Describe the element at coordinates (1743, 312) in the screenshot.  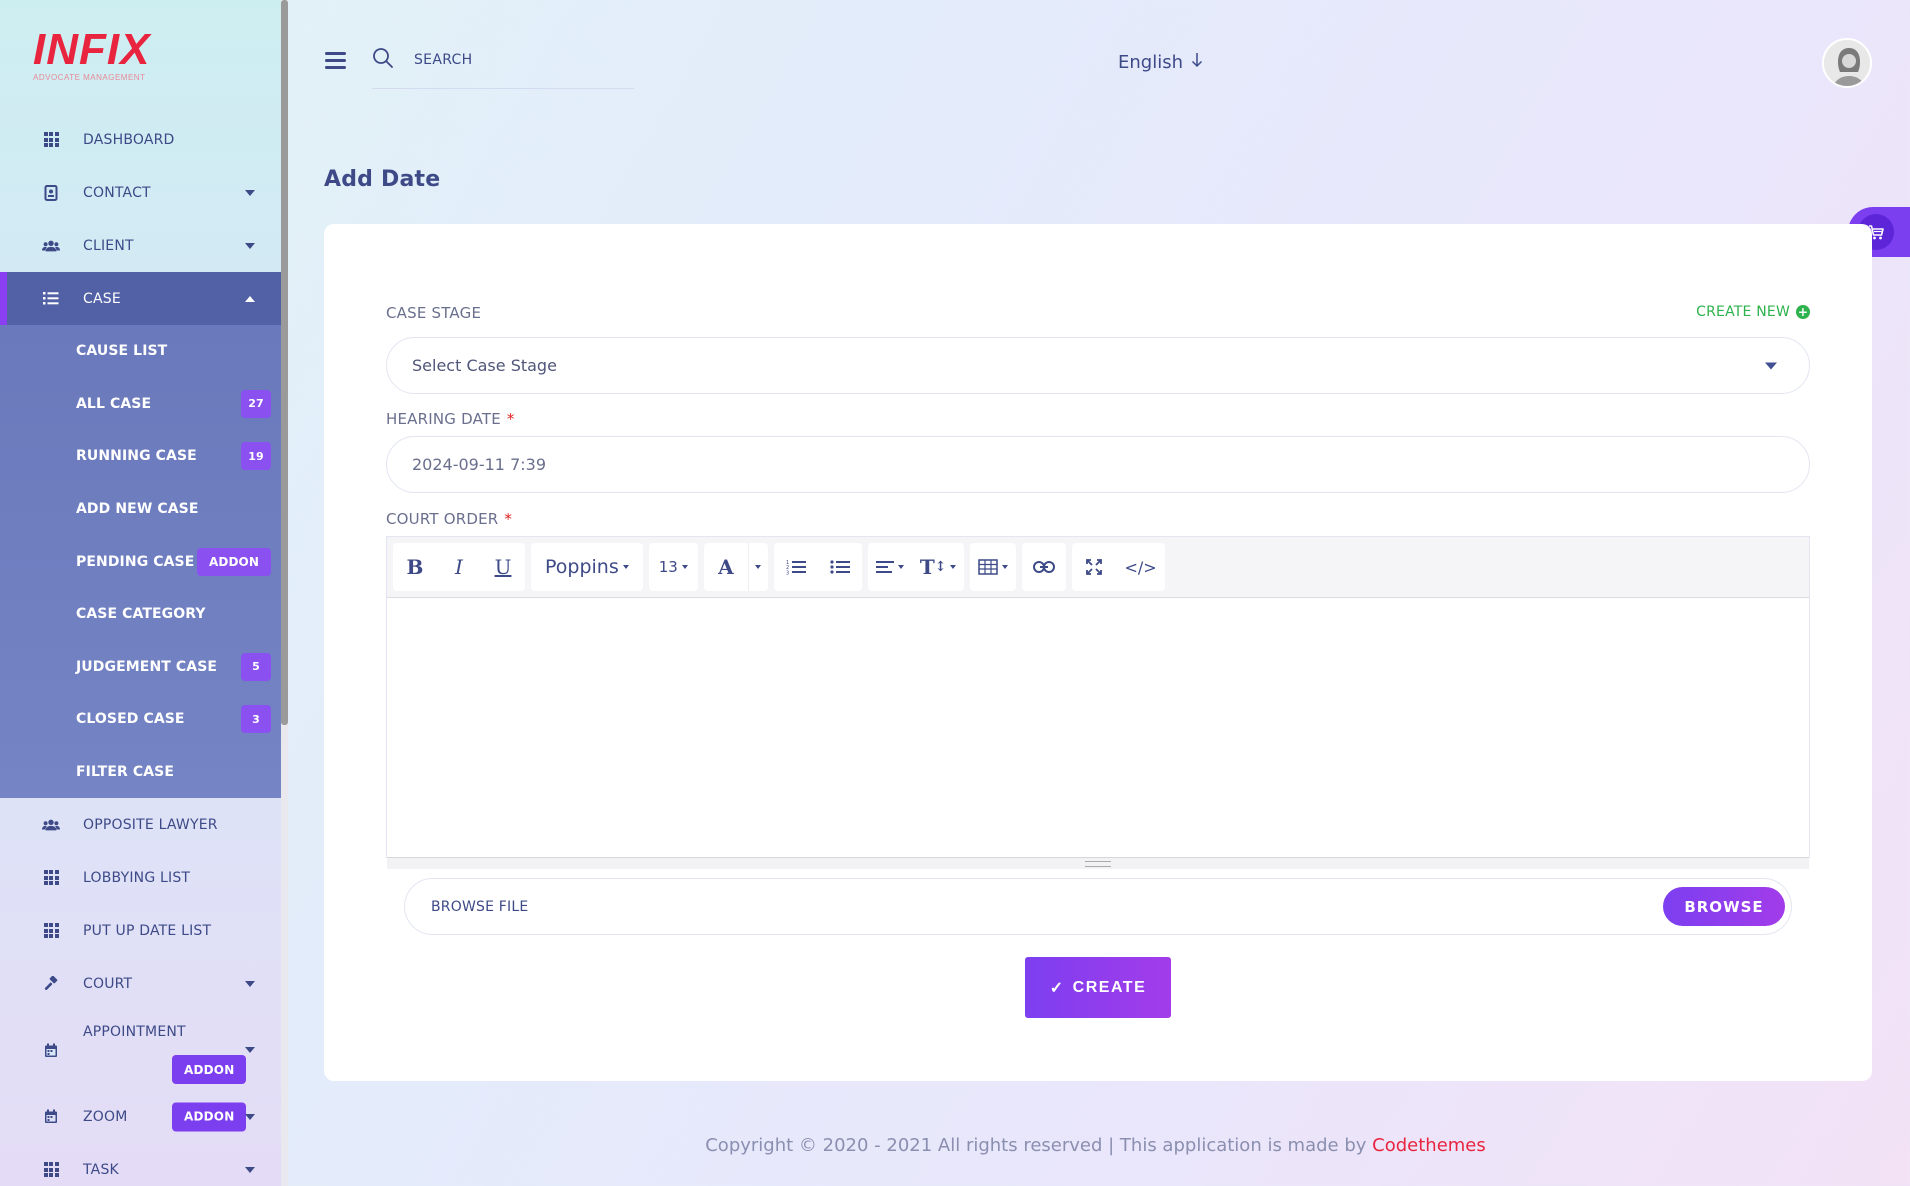
I see `create-new-label: CREATE NEW` at that location.